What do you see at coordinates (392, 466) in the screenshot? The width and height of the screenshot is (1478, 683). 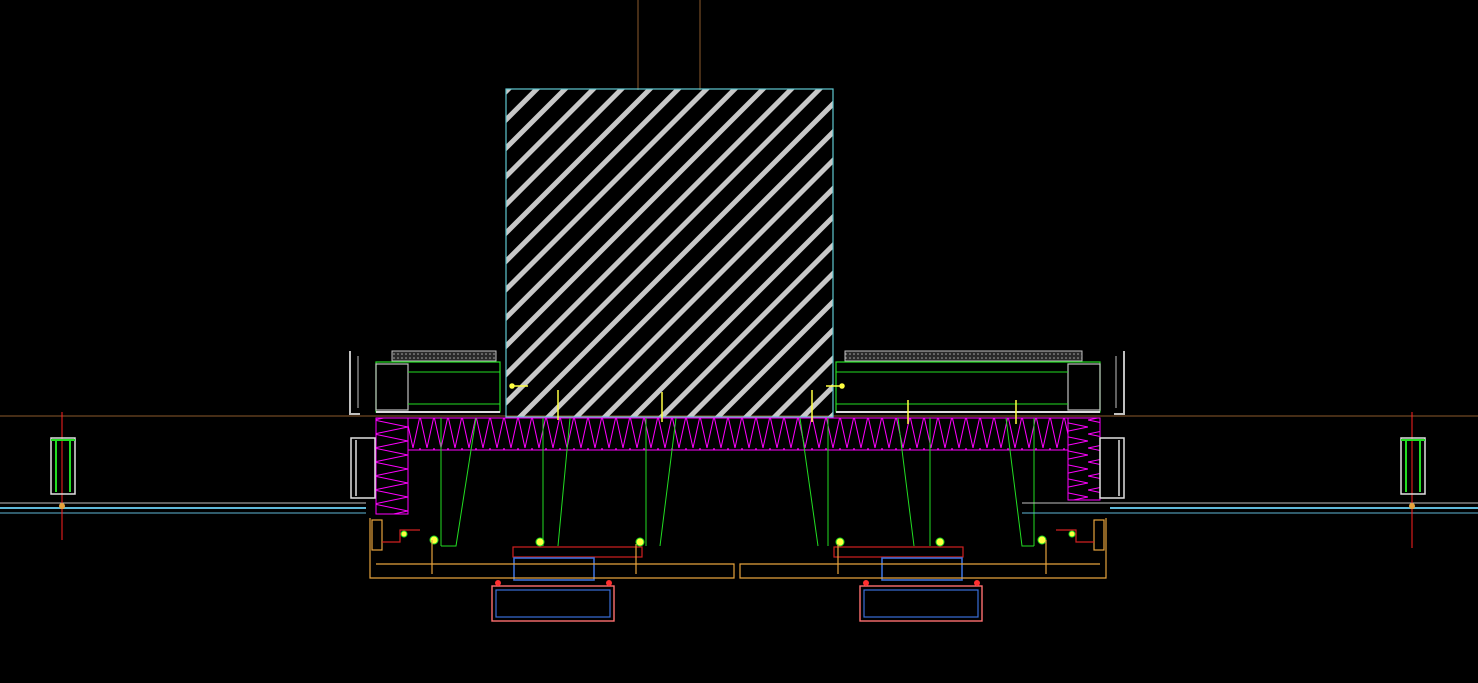 I see `insulation-side-left` at bounding box center [392, 466].